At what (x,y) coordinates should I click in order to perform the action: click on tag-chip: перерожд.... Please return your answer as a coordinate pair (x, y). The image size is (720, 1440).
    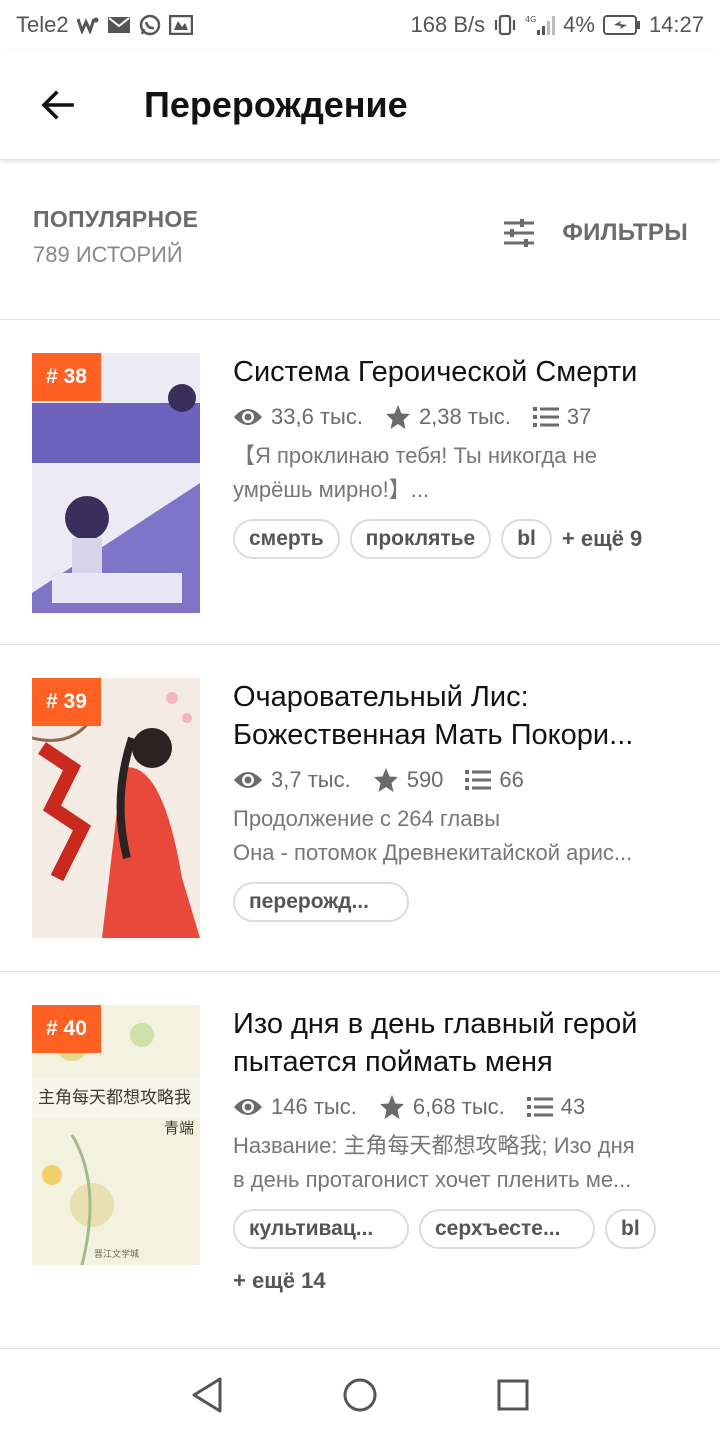
    Looking at the image, I should click on (321, 902).